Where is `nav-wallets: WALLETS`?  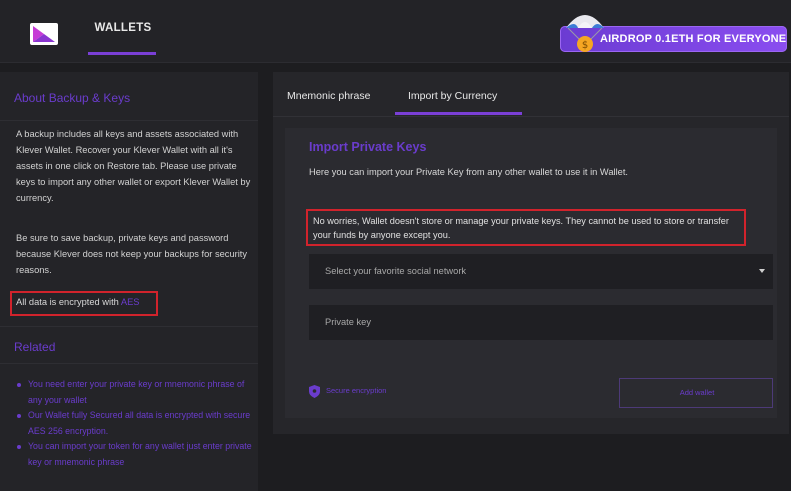
nav-wallets: WALLETS is located at coordinates (123, 28).